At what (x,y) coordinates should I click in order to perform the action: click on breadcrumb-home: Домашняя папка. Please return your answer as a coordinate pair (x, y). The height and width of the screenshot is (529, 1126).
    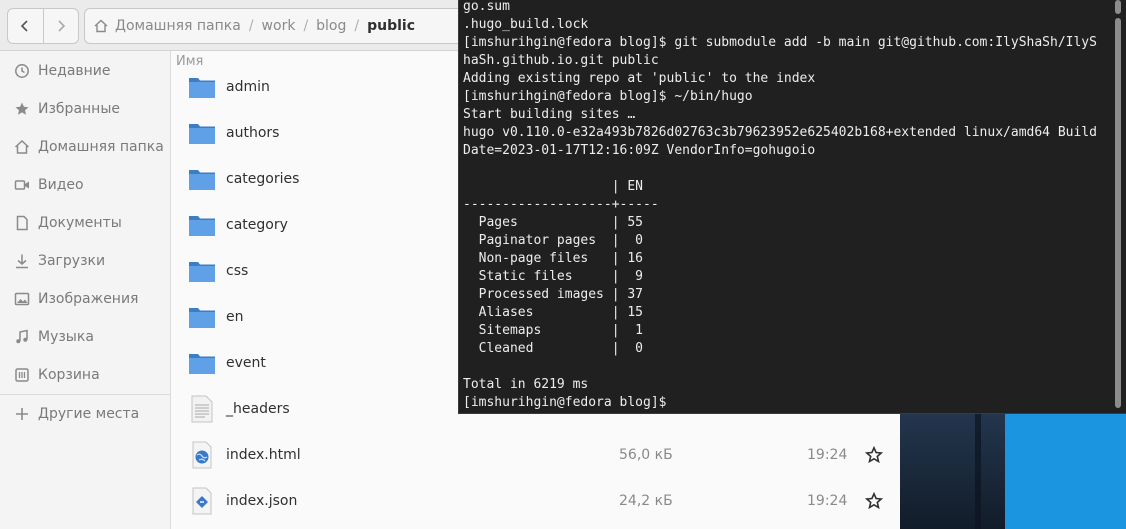
    Looking at the image, I should click on (167, 26).